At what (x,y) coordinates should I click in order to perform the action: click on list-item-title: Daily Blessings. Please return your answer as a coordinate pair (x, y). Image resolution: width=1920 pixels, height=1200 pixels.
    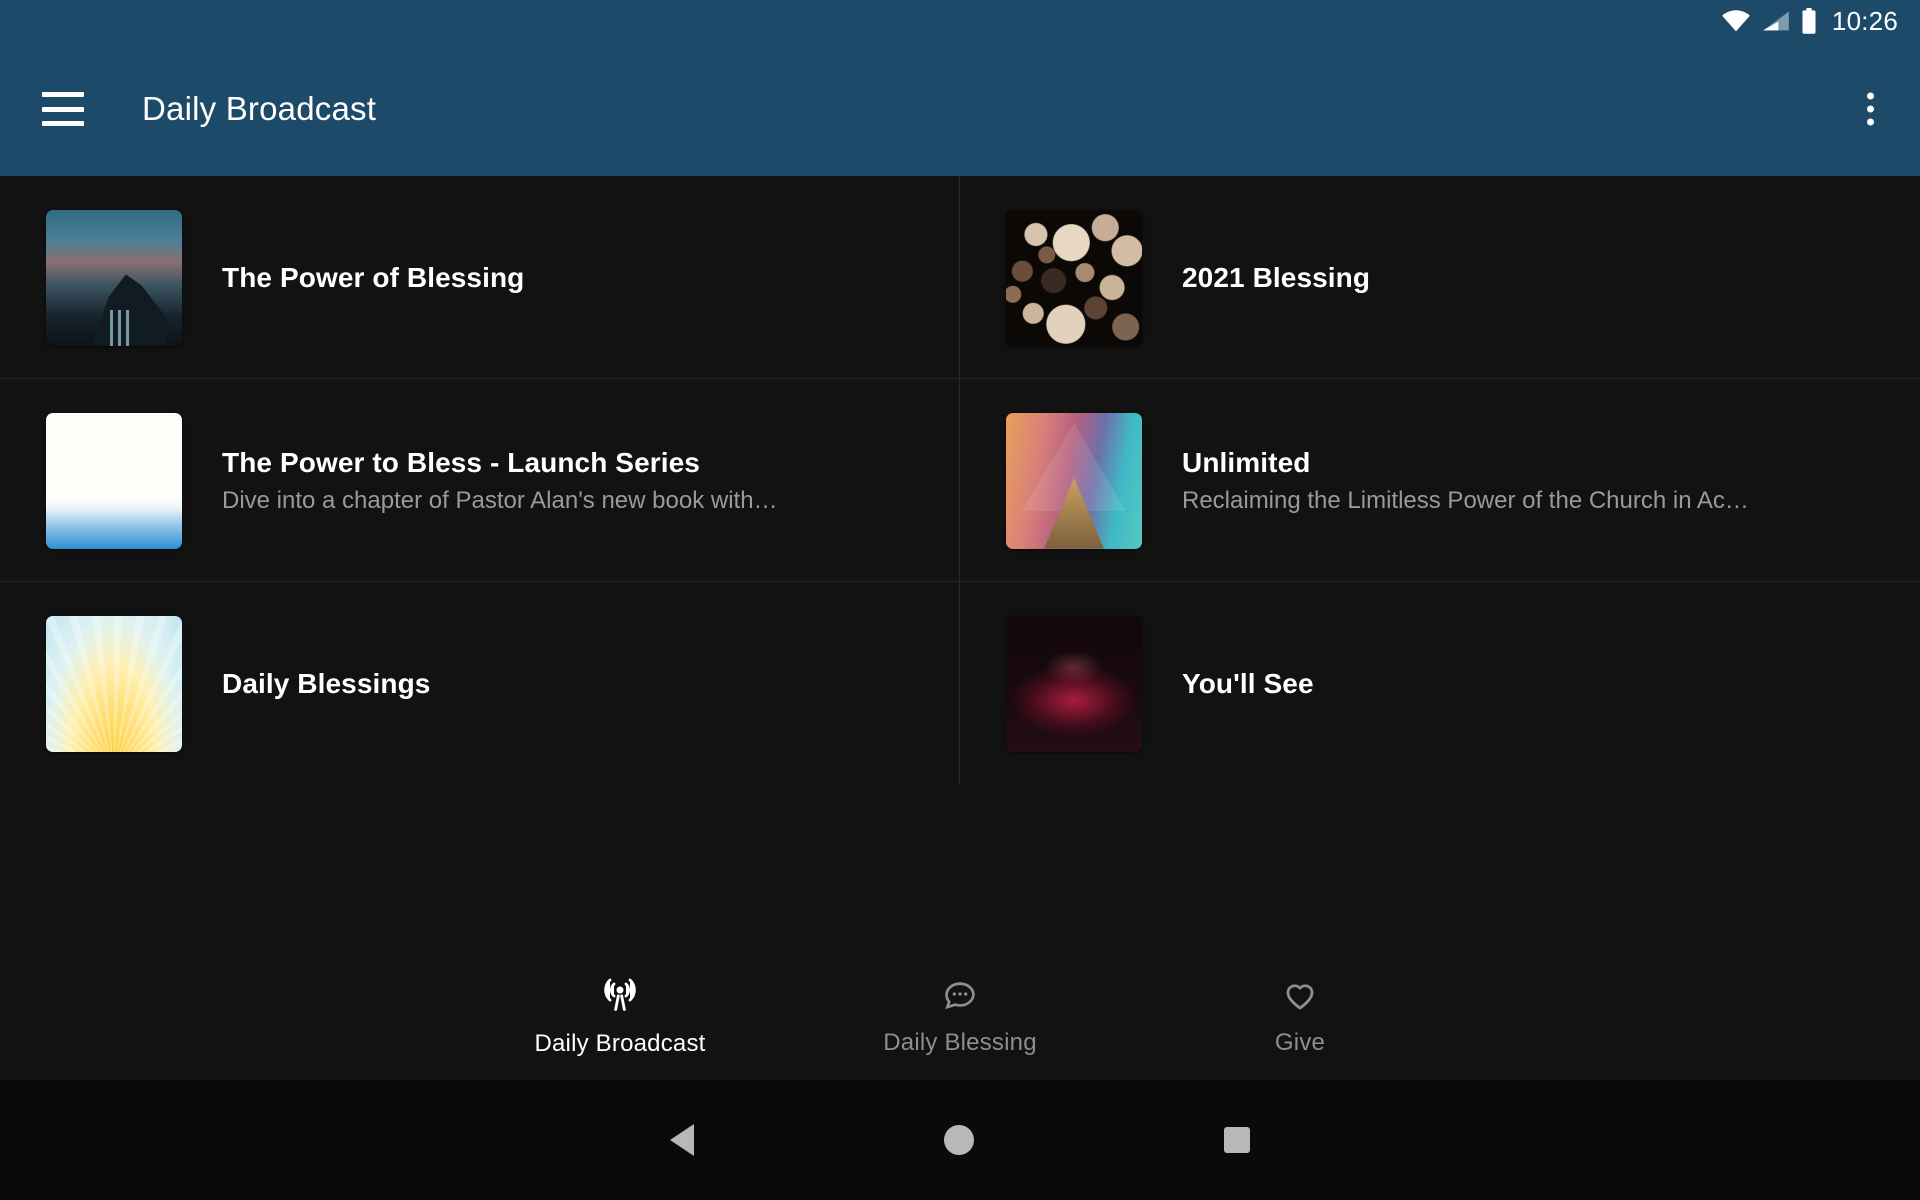
    Looking at the image, I should click on (326, 683).